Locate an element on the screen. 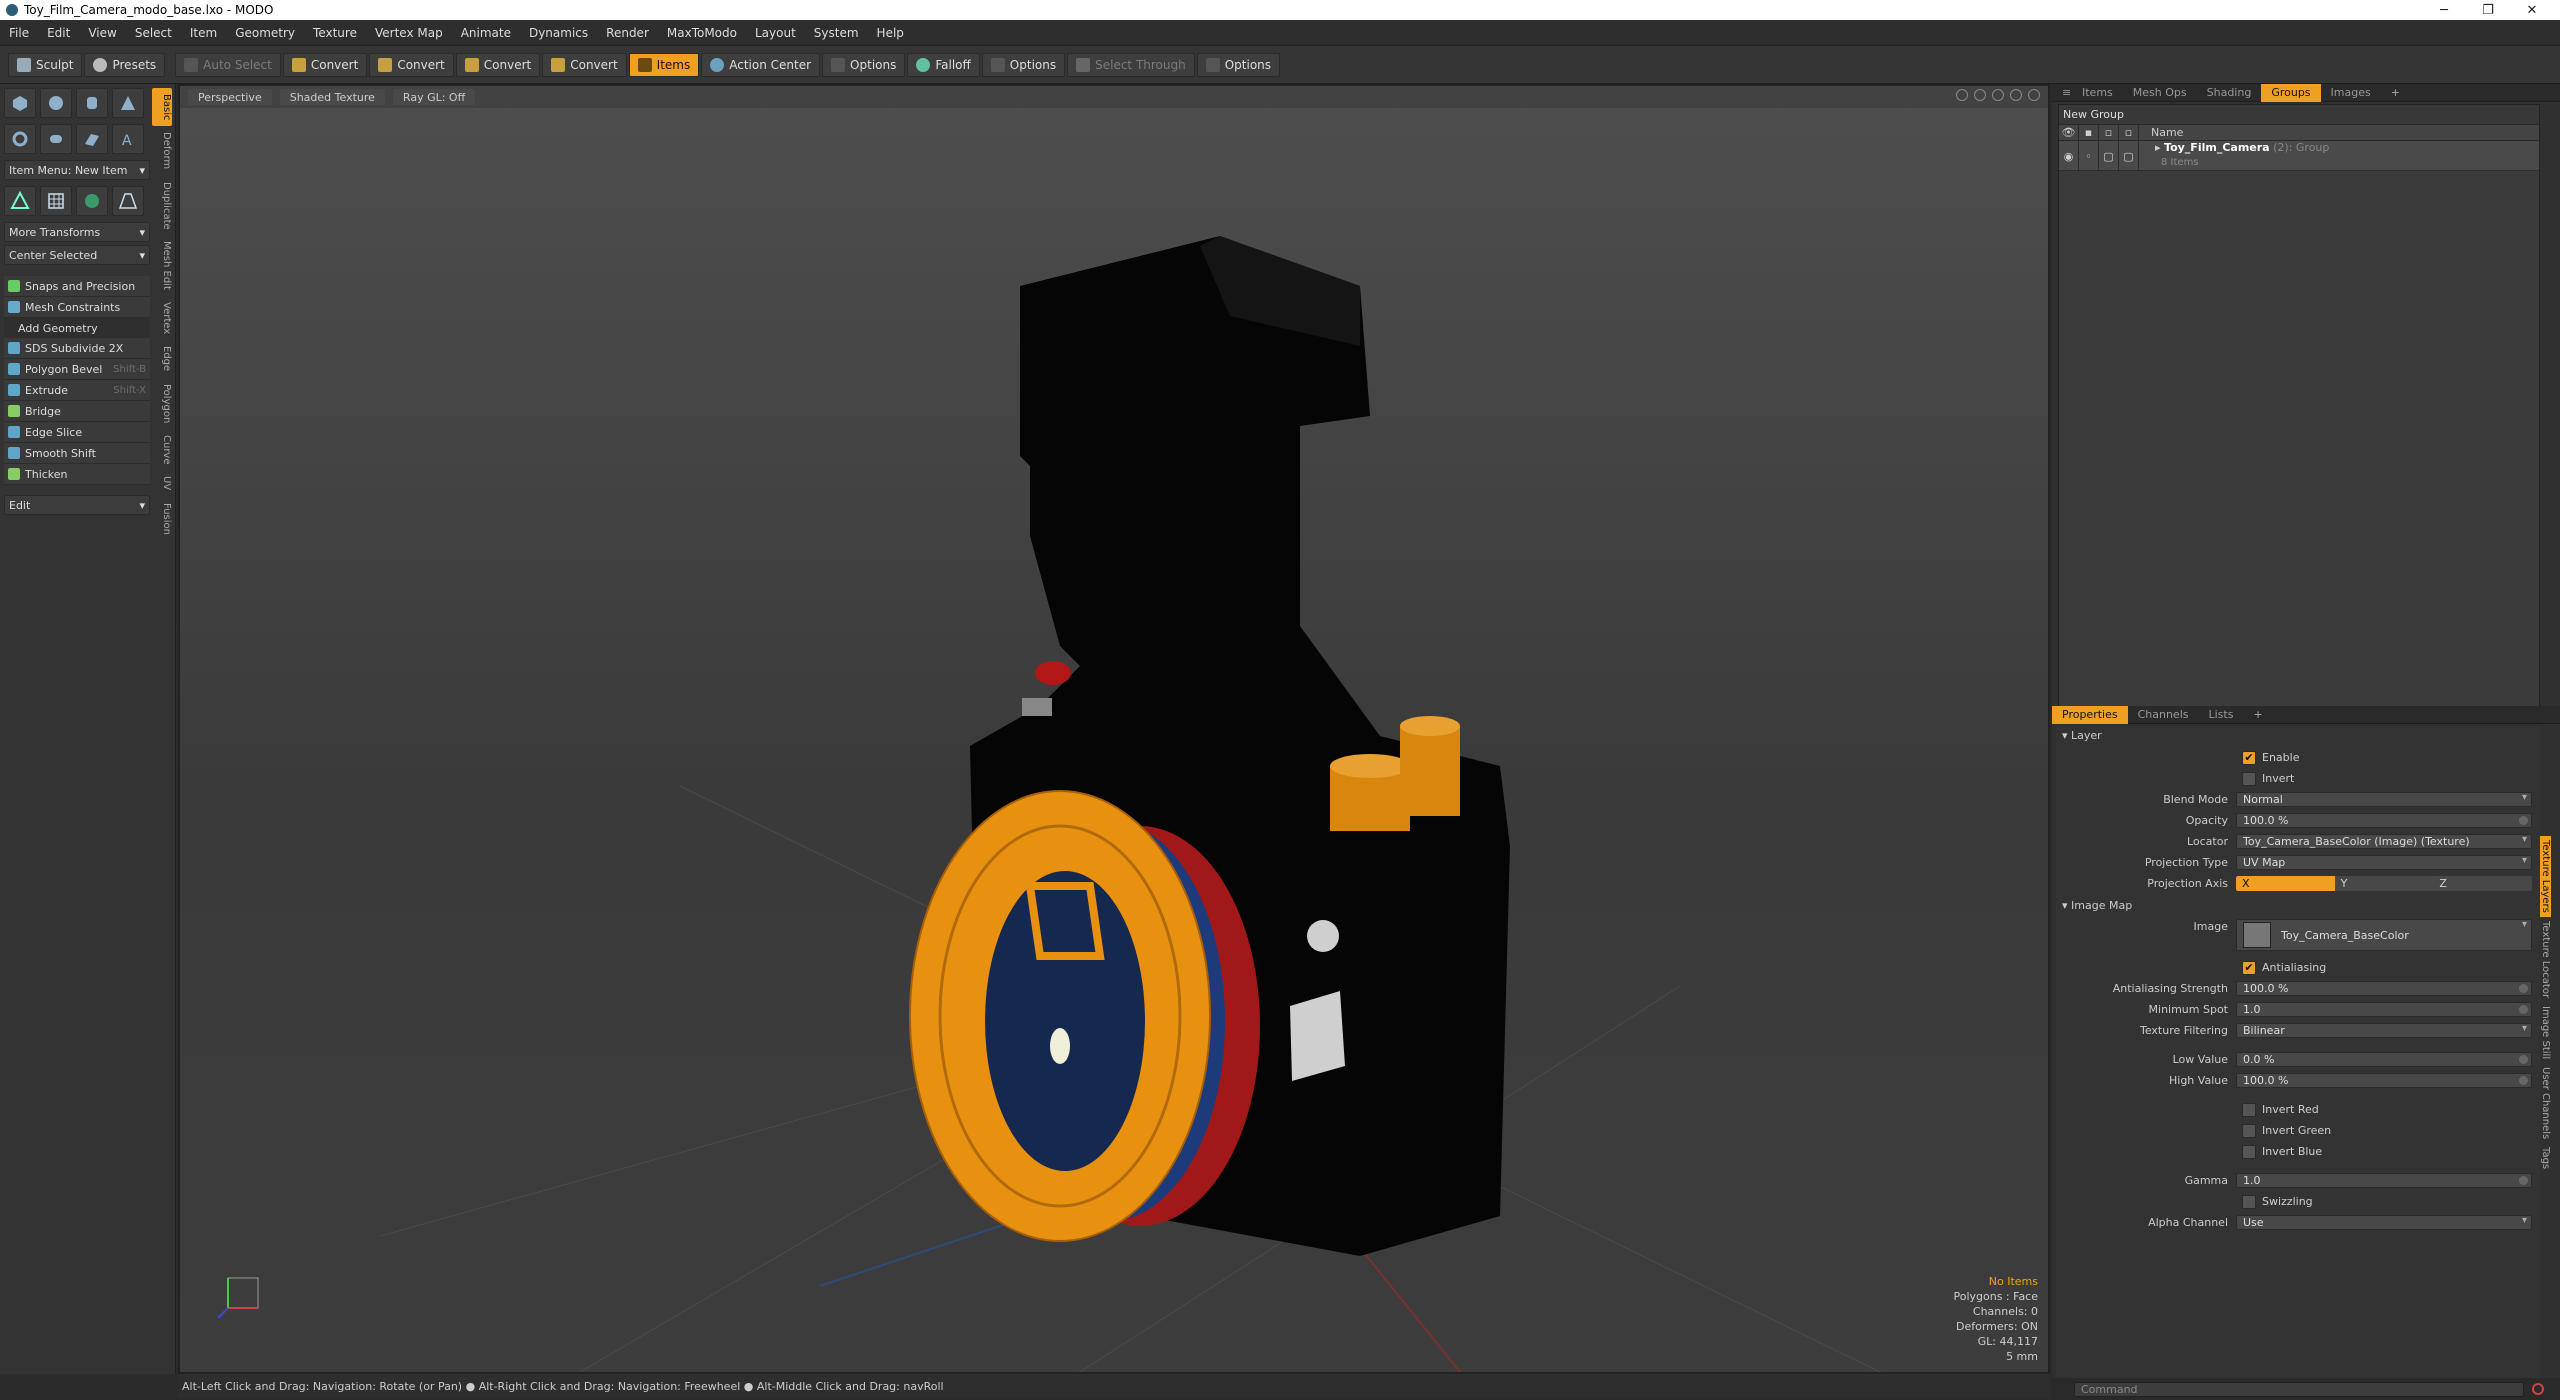  cone-icon is located at coordinates (128, 103).